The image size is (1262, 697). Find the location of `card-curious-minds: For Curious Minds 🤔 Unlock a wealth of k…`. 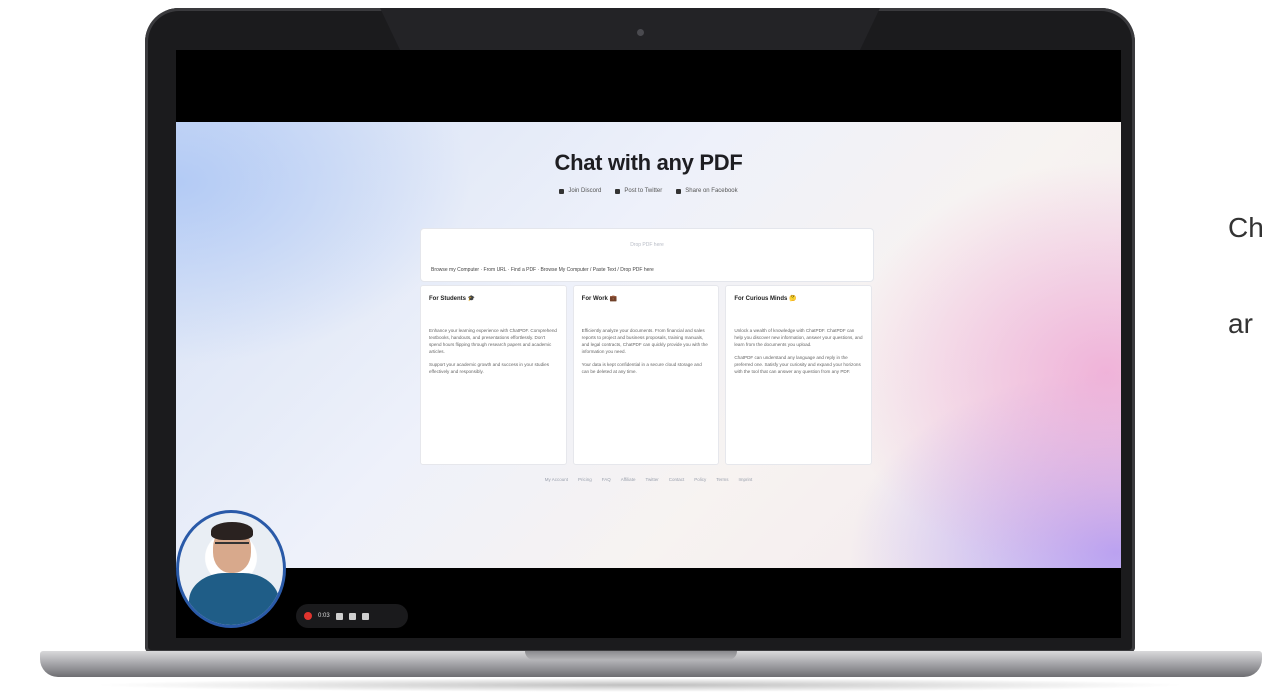

card-curious-minds: For Curious Minds 🤔 Unlock a wealth of k… is located at coordinates (799, 375).